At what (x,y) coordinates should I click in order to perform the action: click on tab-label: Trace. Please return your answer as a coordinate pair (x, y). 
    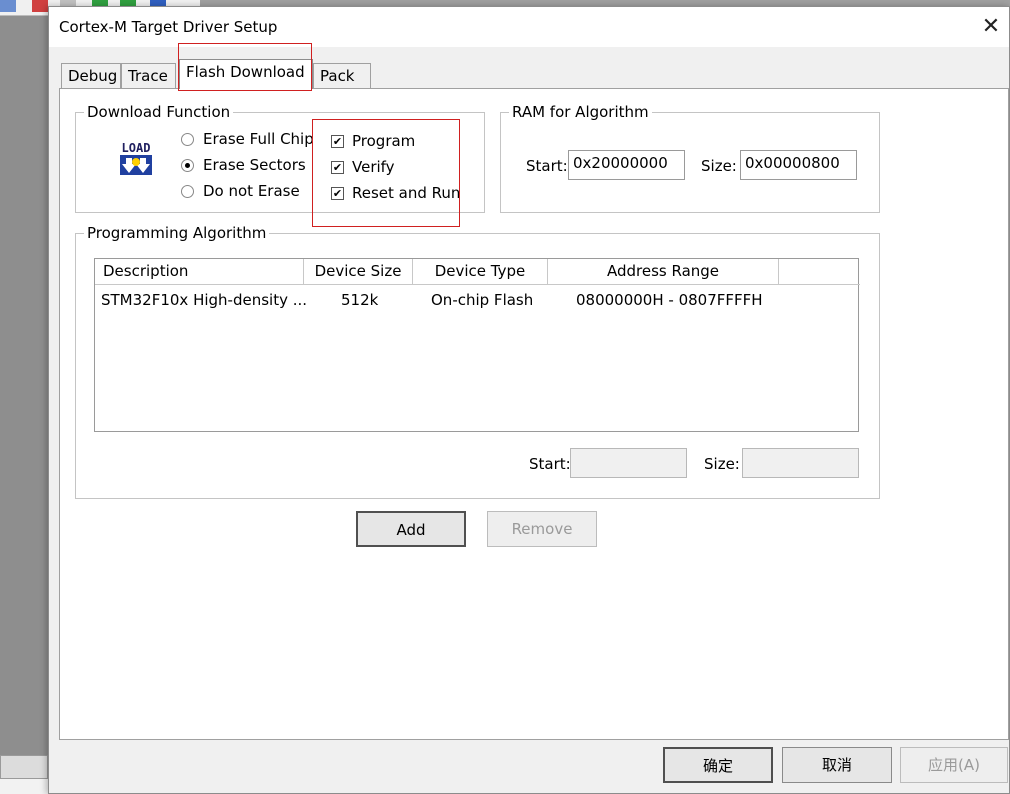
    Looking at the image, I should click on (148, 76).